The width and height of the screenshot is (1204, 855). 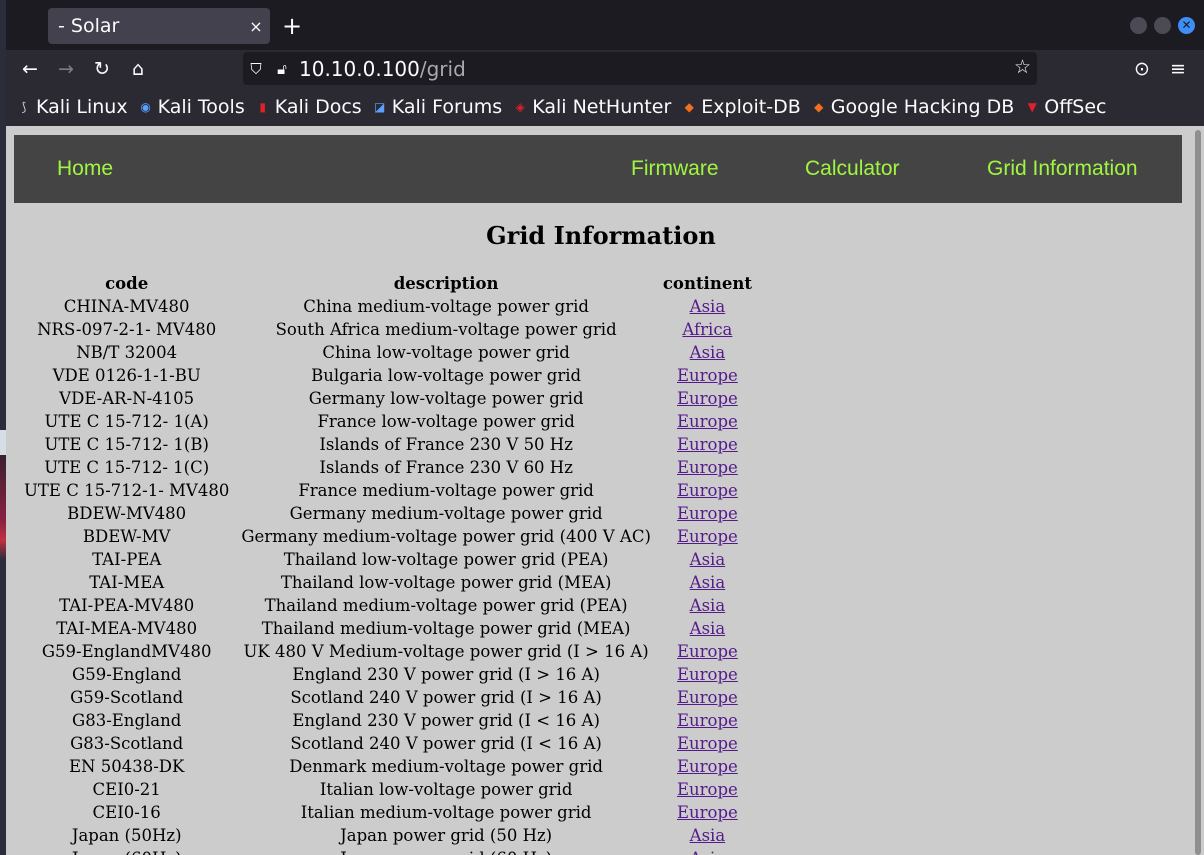 What do you see at coordinates (592, 107) in the screenshot?
I see `bookmark-kali-nethunter: ◈ Kali NetHunter` at bounding box center [592, 107].